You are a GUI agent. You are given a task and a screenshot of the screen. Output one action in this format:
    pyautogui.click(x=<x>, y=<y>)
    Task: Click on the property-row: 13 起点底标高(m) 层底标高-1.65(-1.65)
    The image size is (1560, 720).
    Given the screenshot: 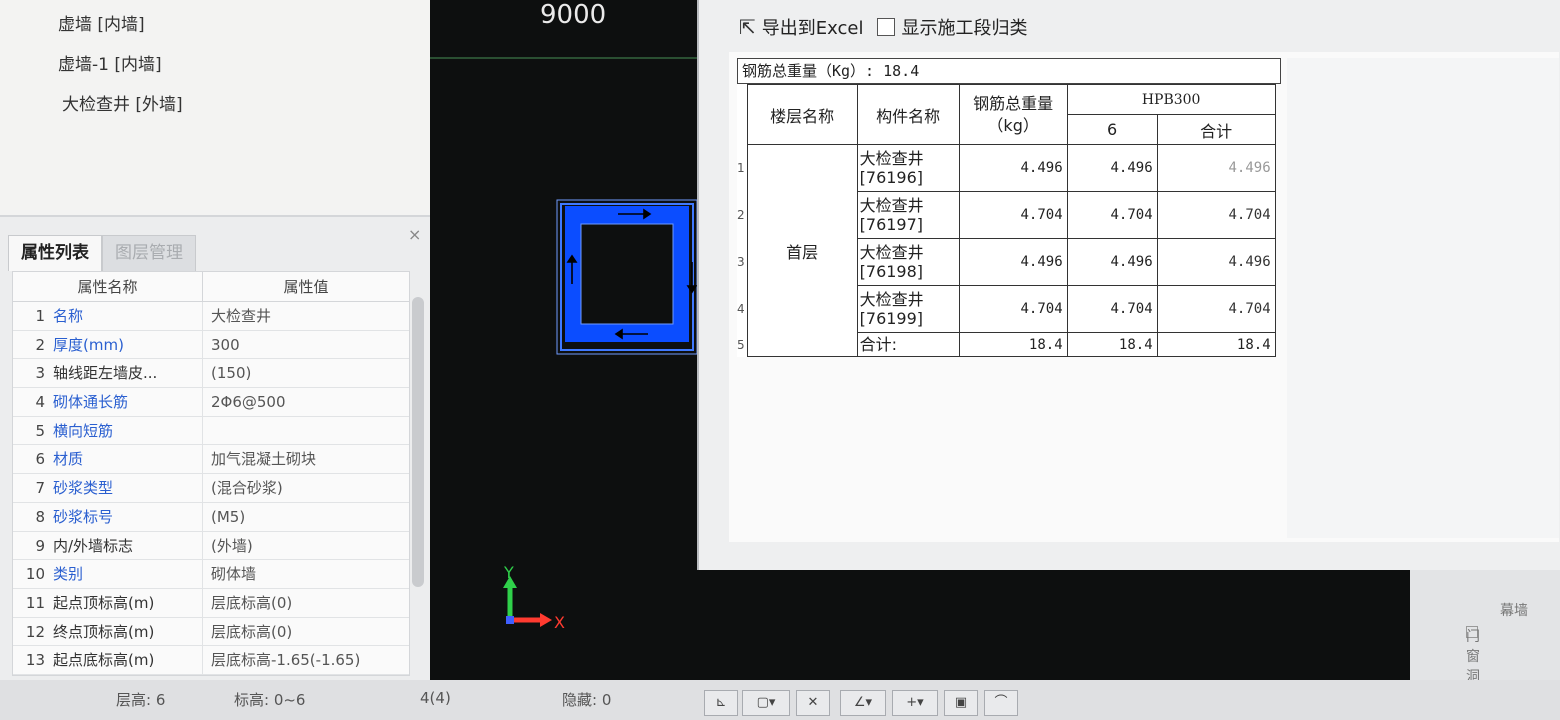 What is the action you would take?
    pyautogui.click(x=211, y=660)
    